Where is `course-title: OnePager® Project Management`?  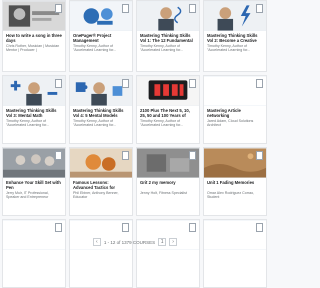
course-title: OnePager® Project Management is located at coordinates (101, 37).